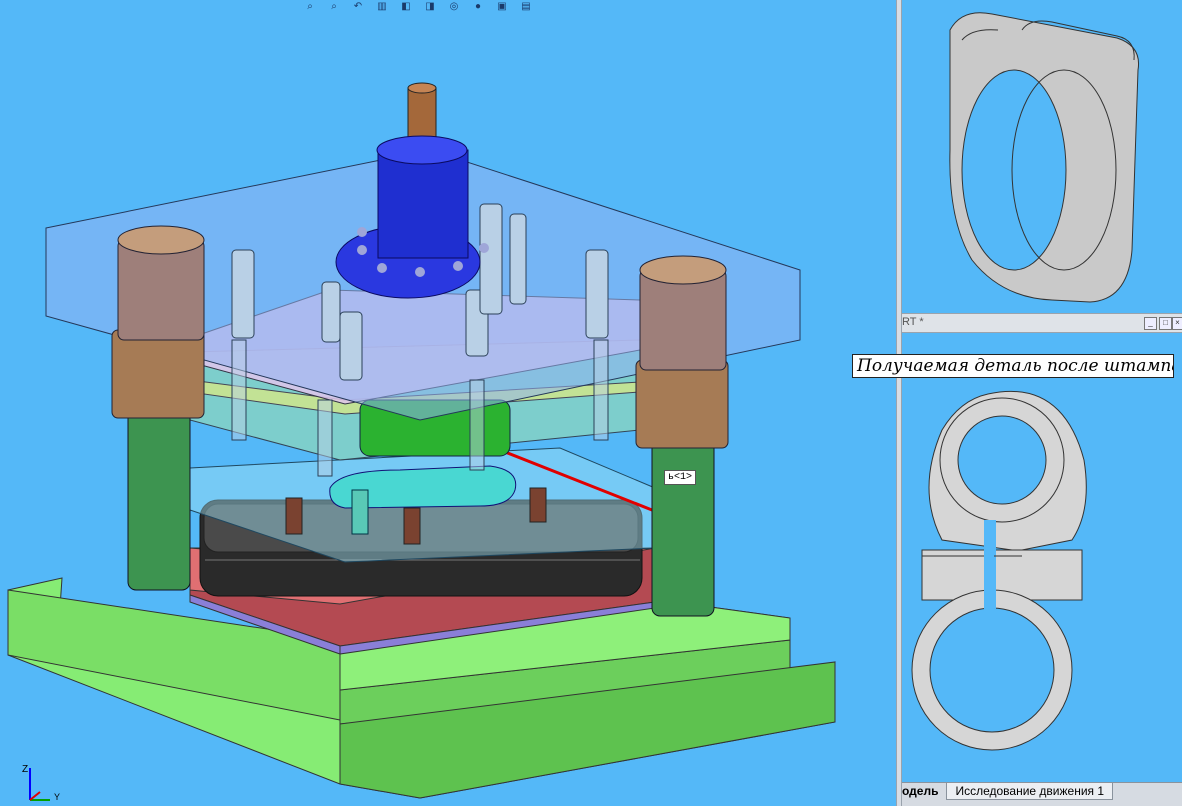 This screenshot has height=806, width=1182. What do you see at coordinates (334, 6) in the screenshot?
I see `zoom-area-icon: ⌕` at bounding box center [334, 6].